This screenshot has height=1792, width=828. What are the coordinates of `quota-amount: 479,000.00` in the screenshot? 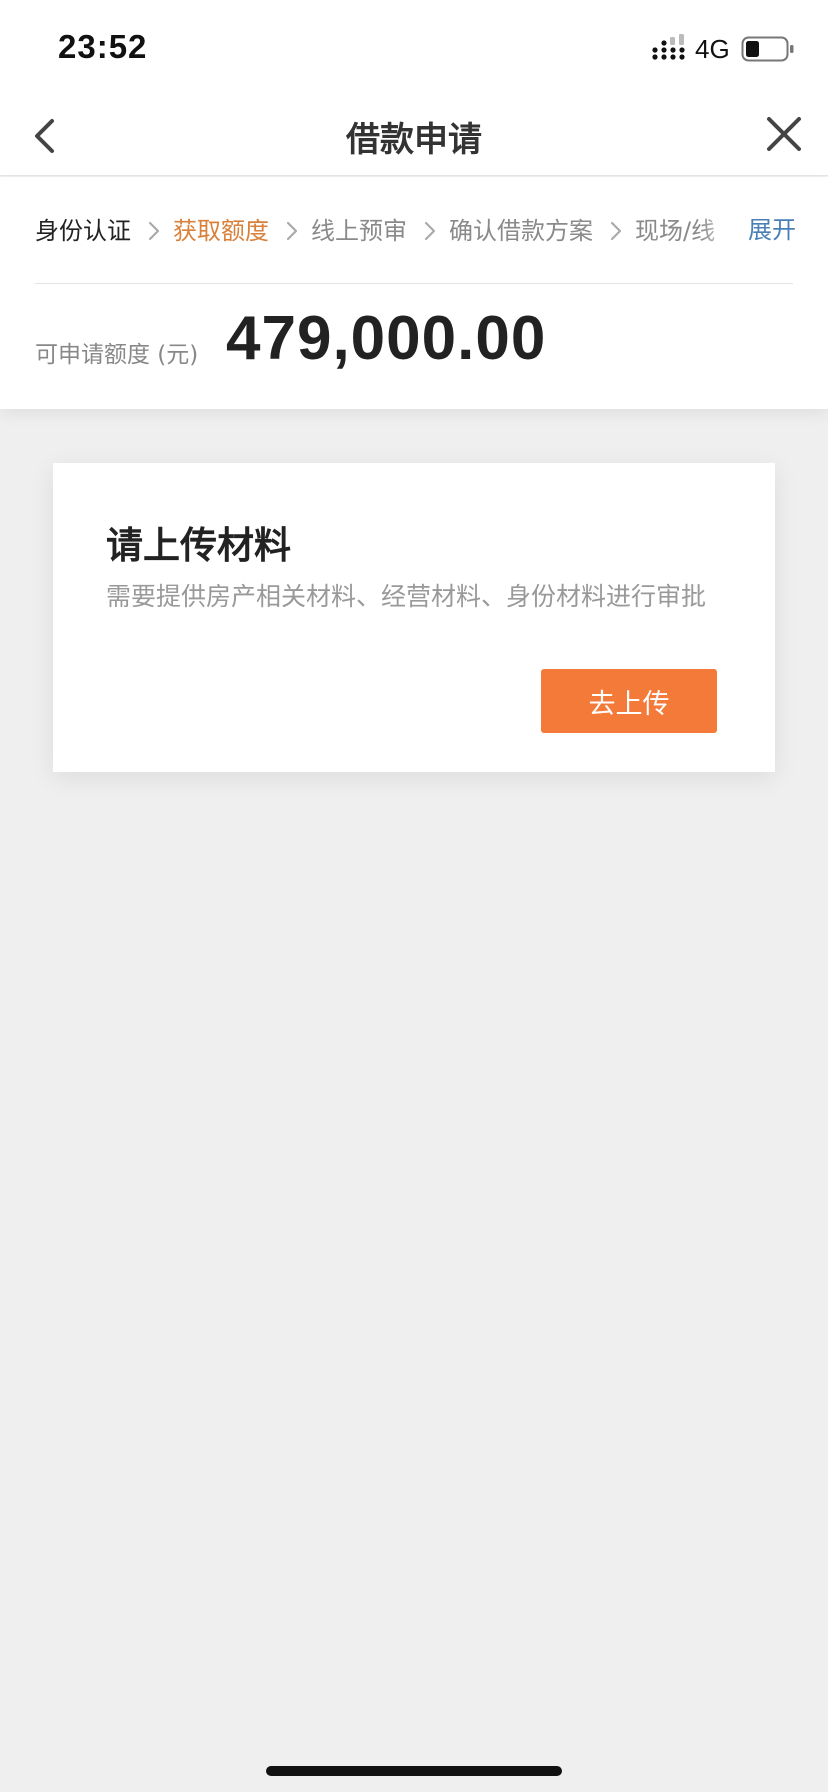 It's located at (386, 338).